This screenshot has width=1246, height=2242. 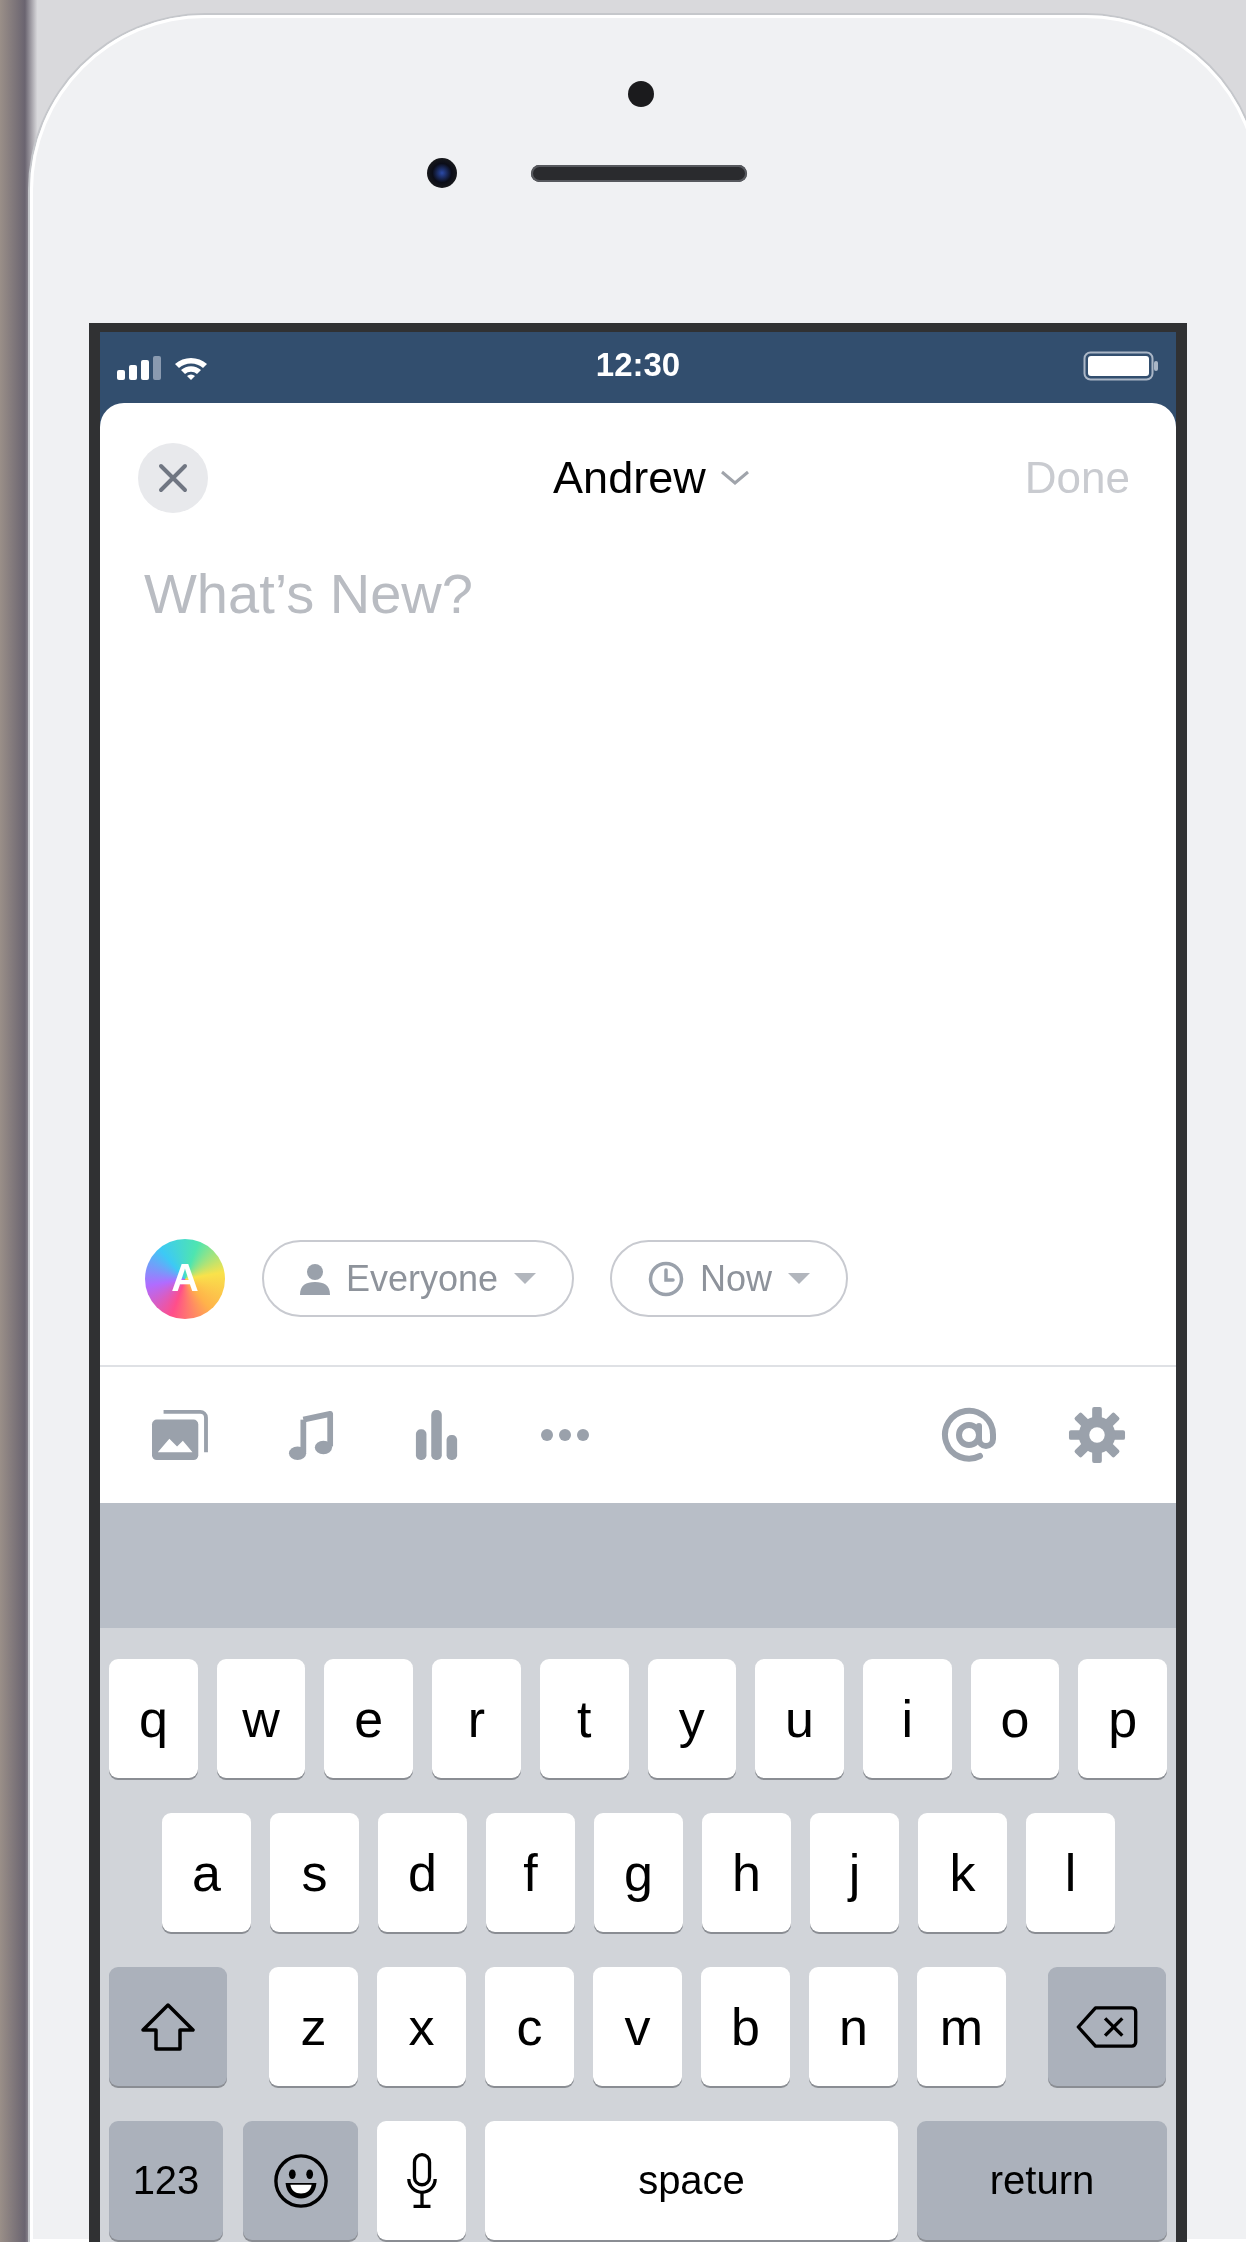 I want to click on letter-key: l, so click(x=1070, y=1872).